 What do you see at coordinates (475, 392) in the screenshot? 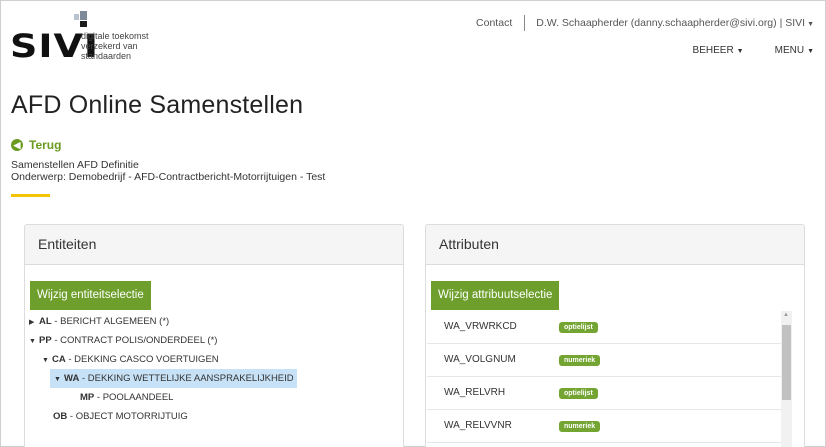
I see `attribute-name: WA_RELVRH` at bounding box center [475, 392].